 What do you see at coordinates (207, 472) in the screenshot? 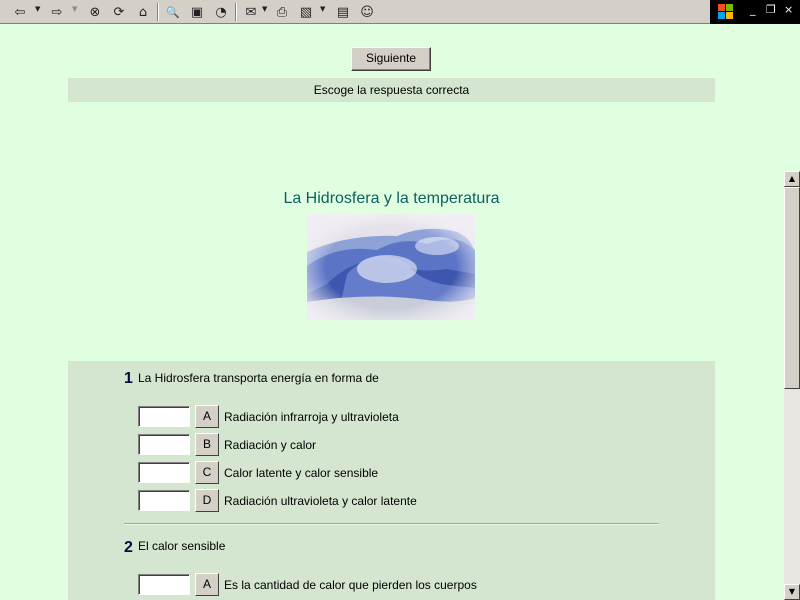
I see `answer-button-c: C` at bounding box center [207, 472].